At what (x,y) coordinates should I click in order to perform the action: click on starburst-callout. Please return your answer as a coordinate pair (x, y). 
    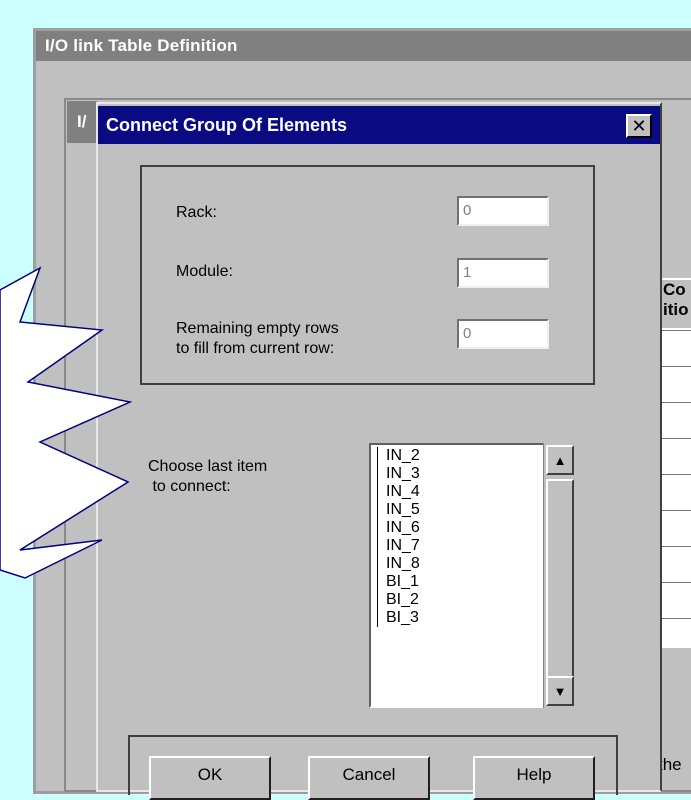
    Looking at the image, I should click on (66, 422).